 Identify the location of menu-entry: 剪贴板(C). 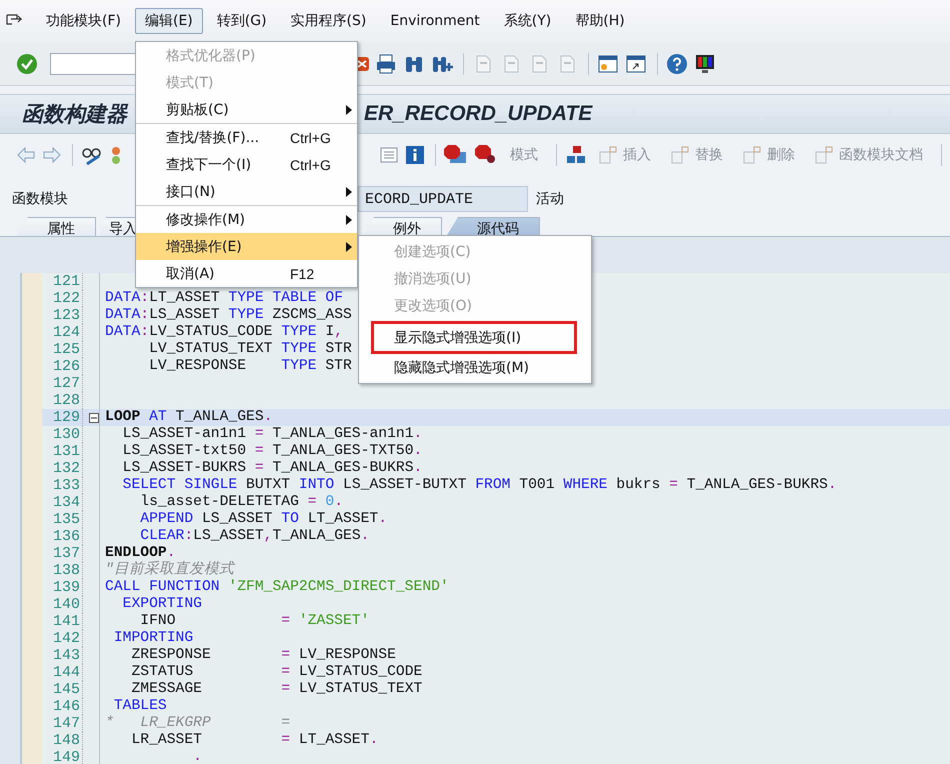
(246, 109).